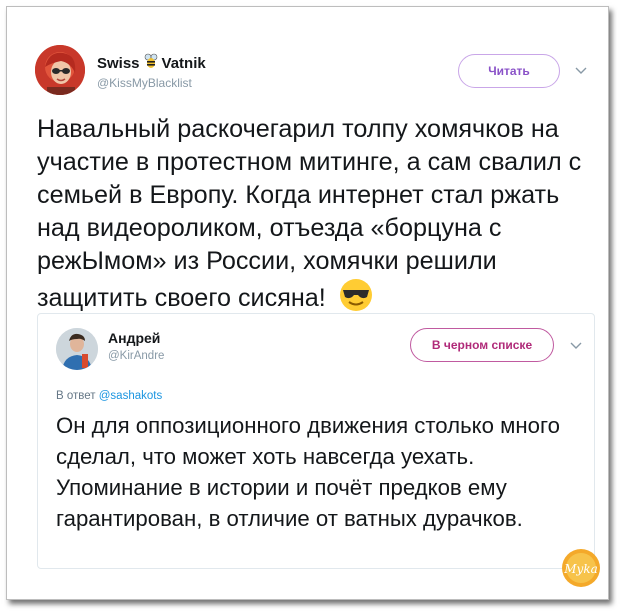 The height and width of the screenshot is (611, 621). I want to click on bee-icon, so click(151, 63).